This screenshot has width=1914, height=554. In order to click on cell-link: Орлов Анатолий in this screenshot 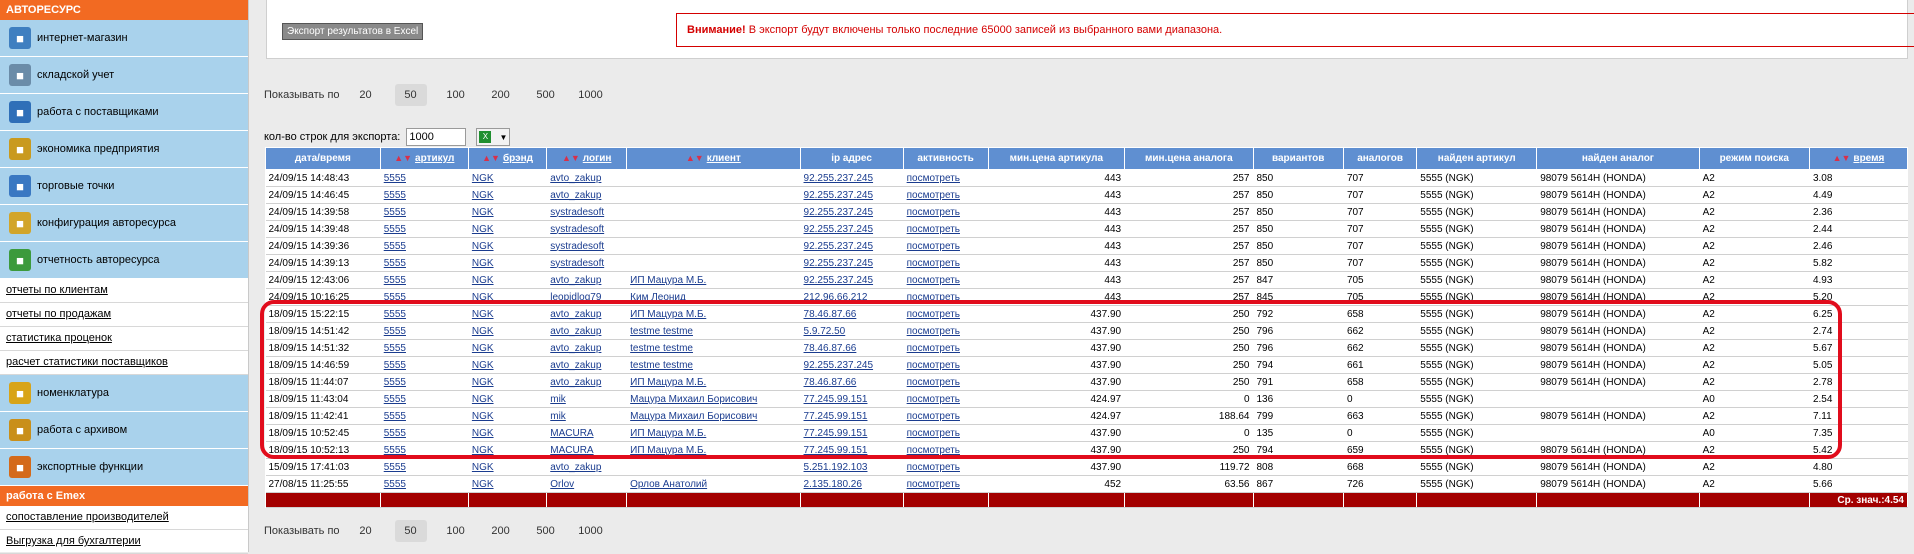, I will do `click(668, 484)`.